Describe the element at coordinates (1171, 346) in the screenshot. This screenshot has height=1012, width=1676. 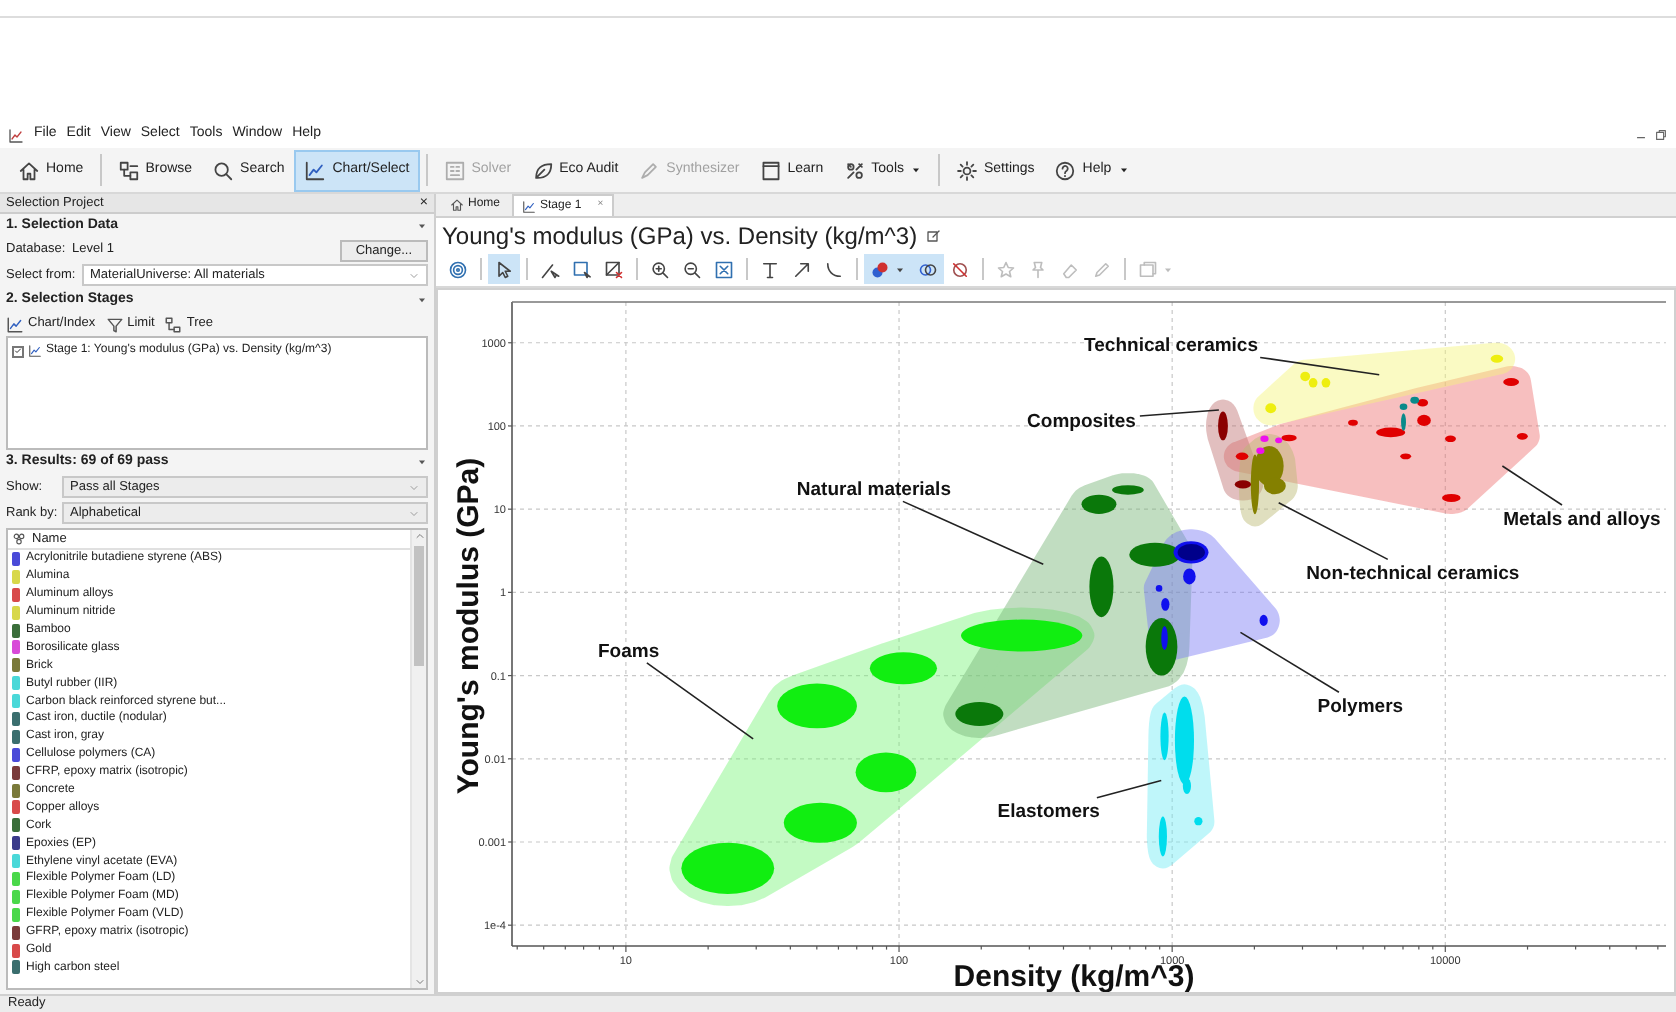
I see `region-label: Technical ceramics` at that location.